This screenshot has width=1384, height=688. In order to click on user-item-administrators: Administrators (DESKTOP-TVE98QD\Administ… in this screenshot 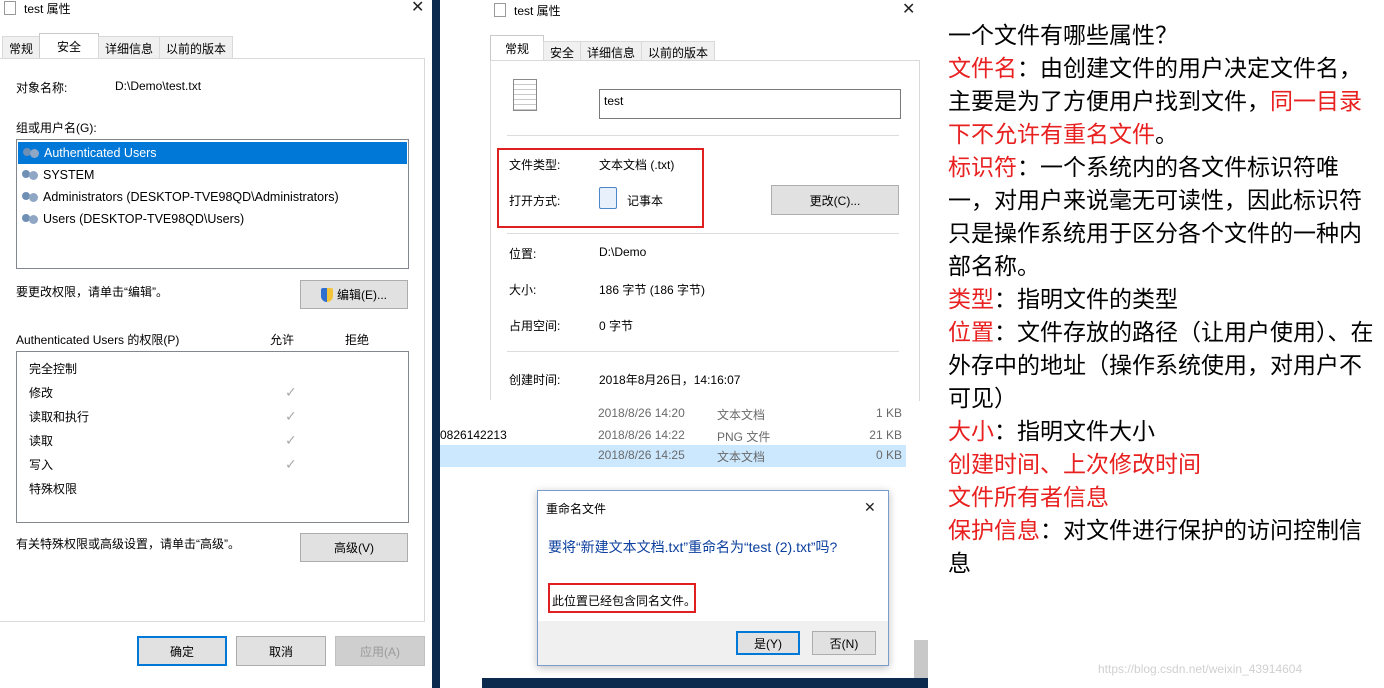, I will do `click(212, 197)`.